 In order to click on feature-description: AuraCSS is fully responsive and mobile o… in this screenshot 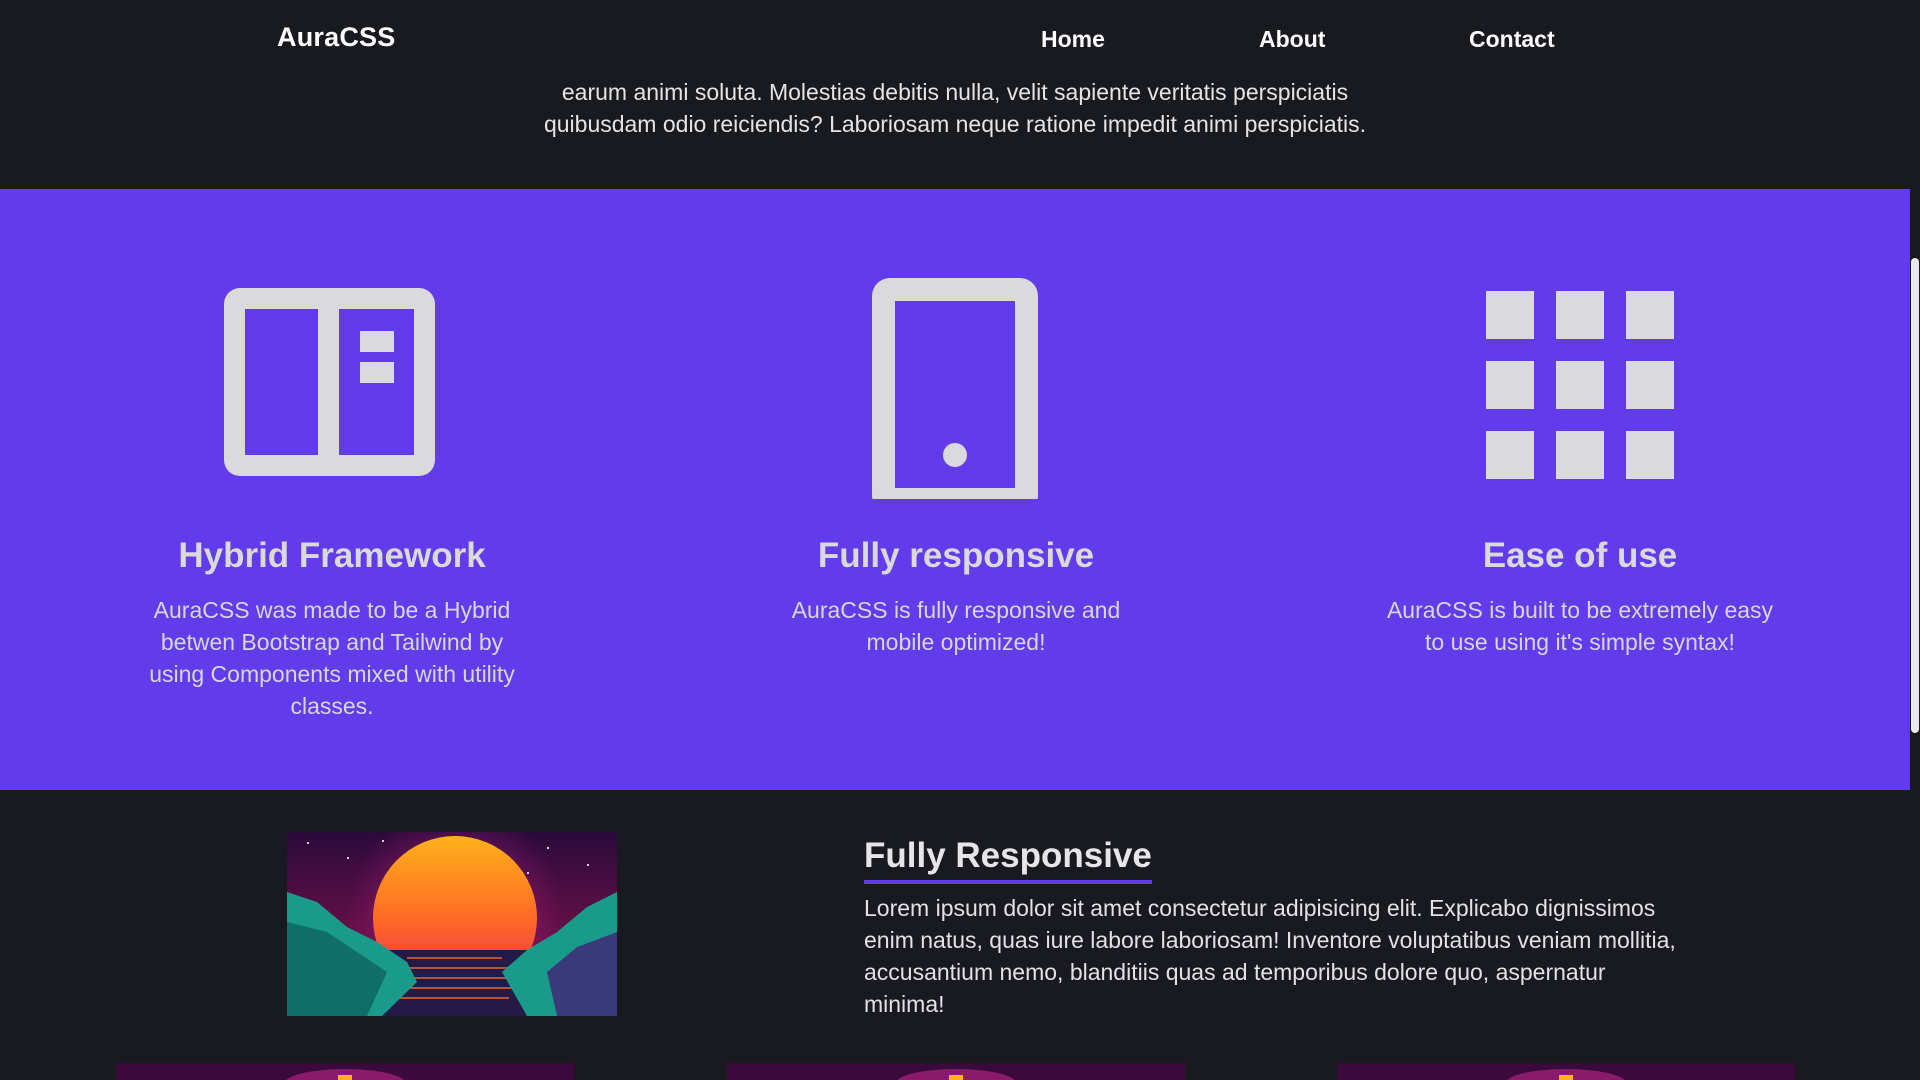, I will do `click(956, 626)`.